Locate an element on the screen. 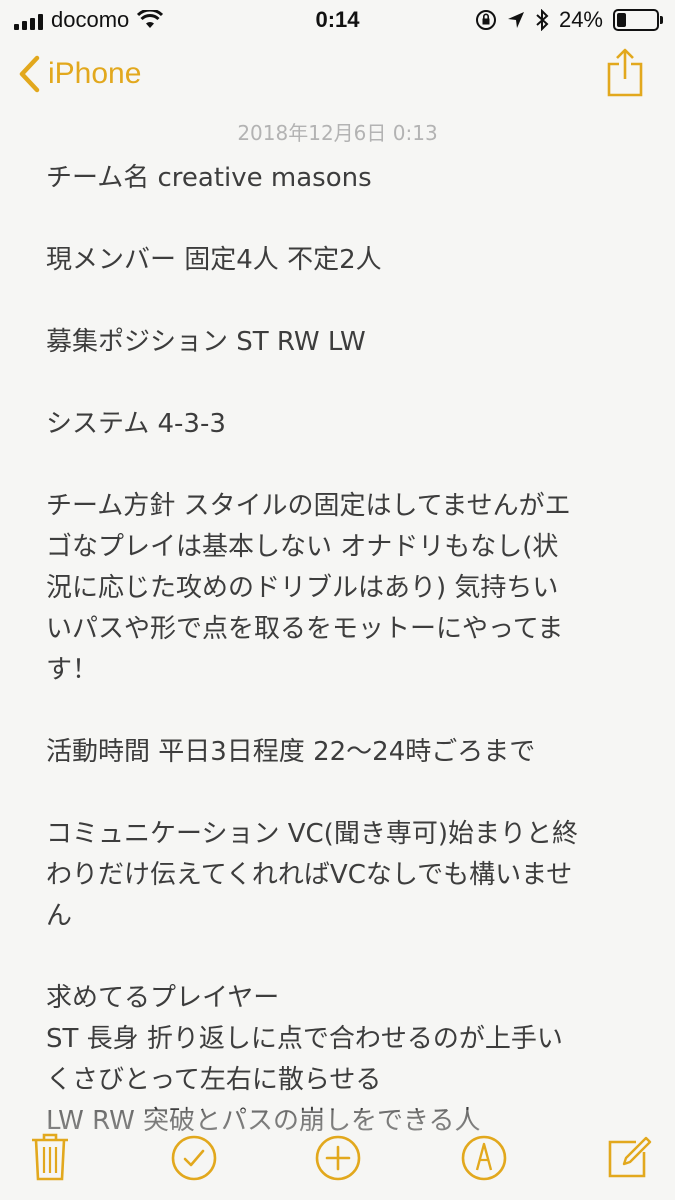  note-line: 況に応じた攻めのドリブルはあり) 気持ちい is located at coordinates (302, 588).